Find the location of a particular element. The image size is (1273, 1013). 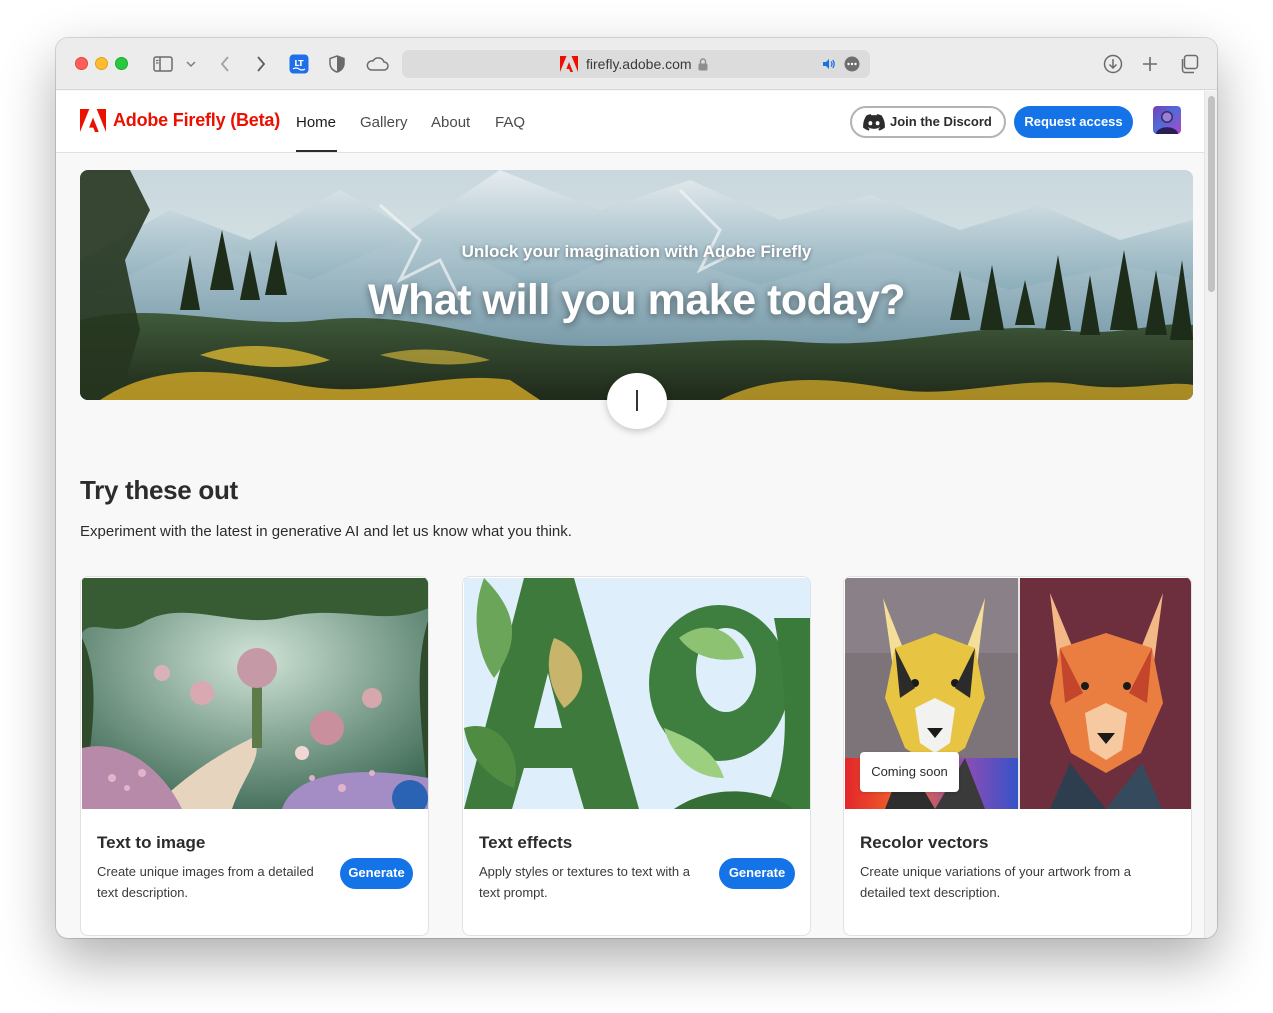

svg-text: LT is located at coordinates (299, 63).